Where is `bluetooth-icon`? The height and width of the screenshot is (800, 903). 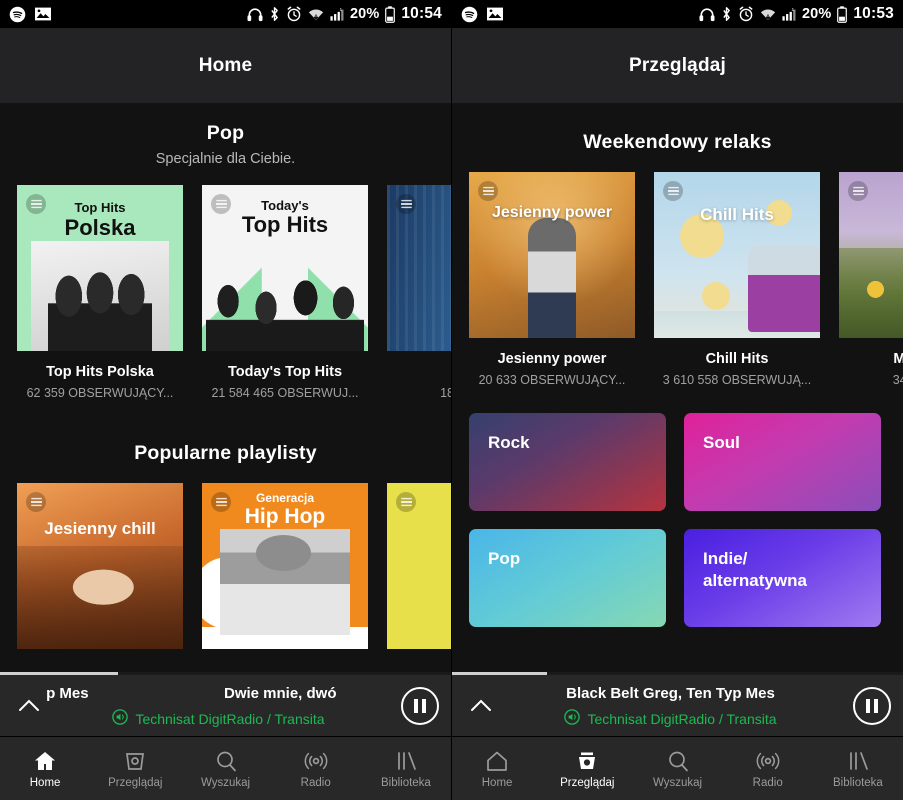 bluetooth-icon is located at coordinates (274, 14).